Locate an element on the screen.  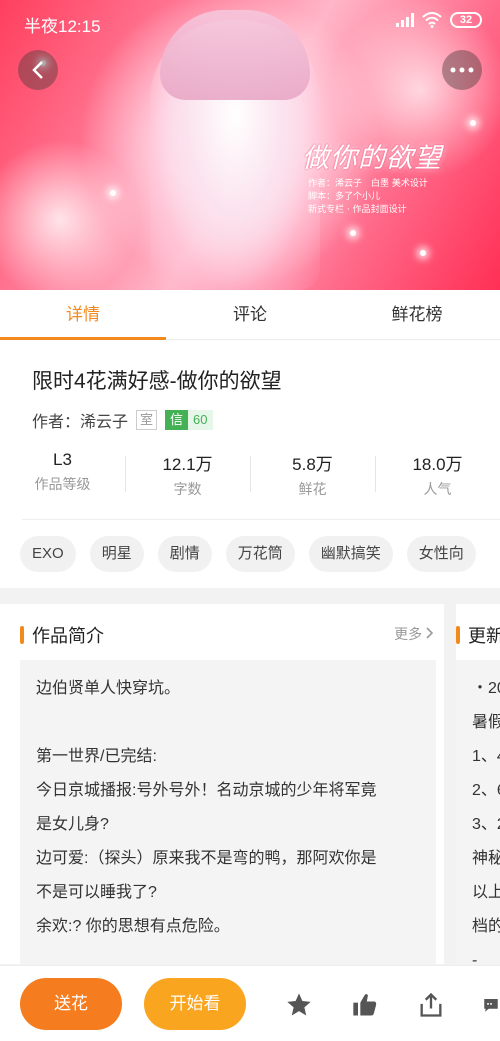
stat-level: L3 作品等级 is located at coordinates (62, 472).